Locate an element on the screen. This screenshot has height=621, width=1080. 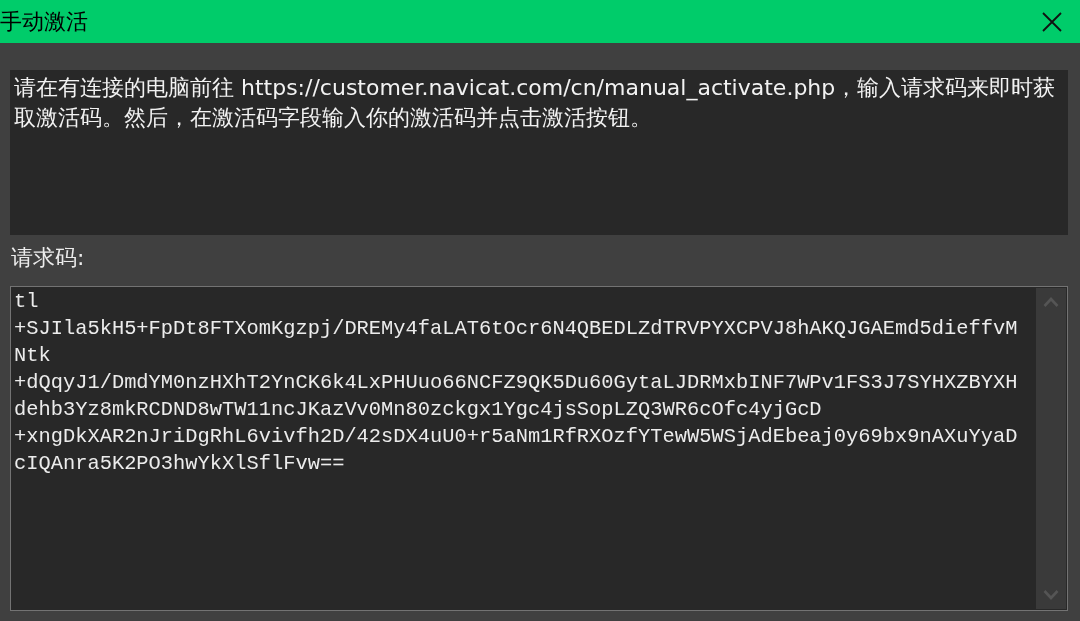
close-icon is located at coordinates (1052, 21).